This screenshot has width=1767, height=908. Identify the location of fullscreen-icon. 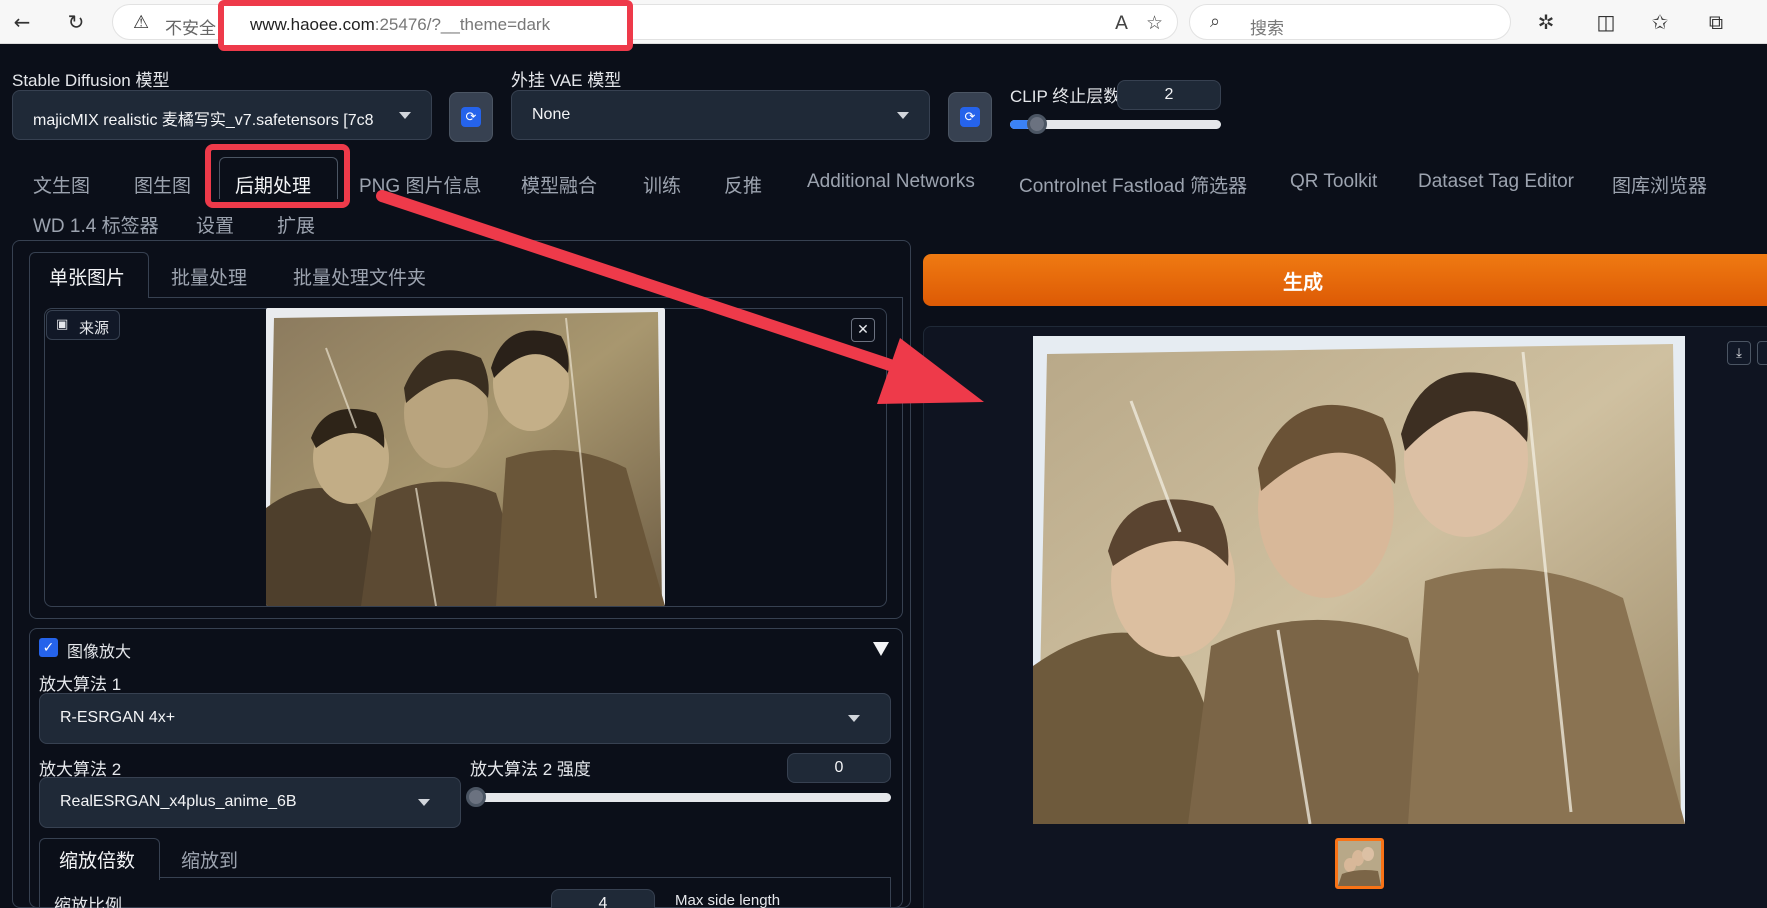
(1762, 353).